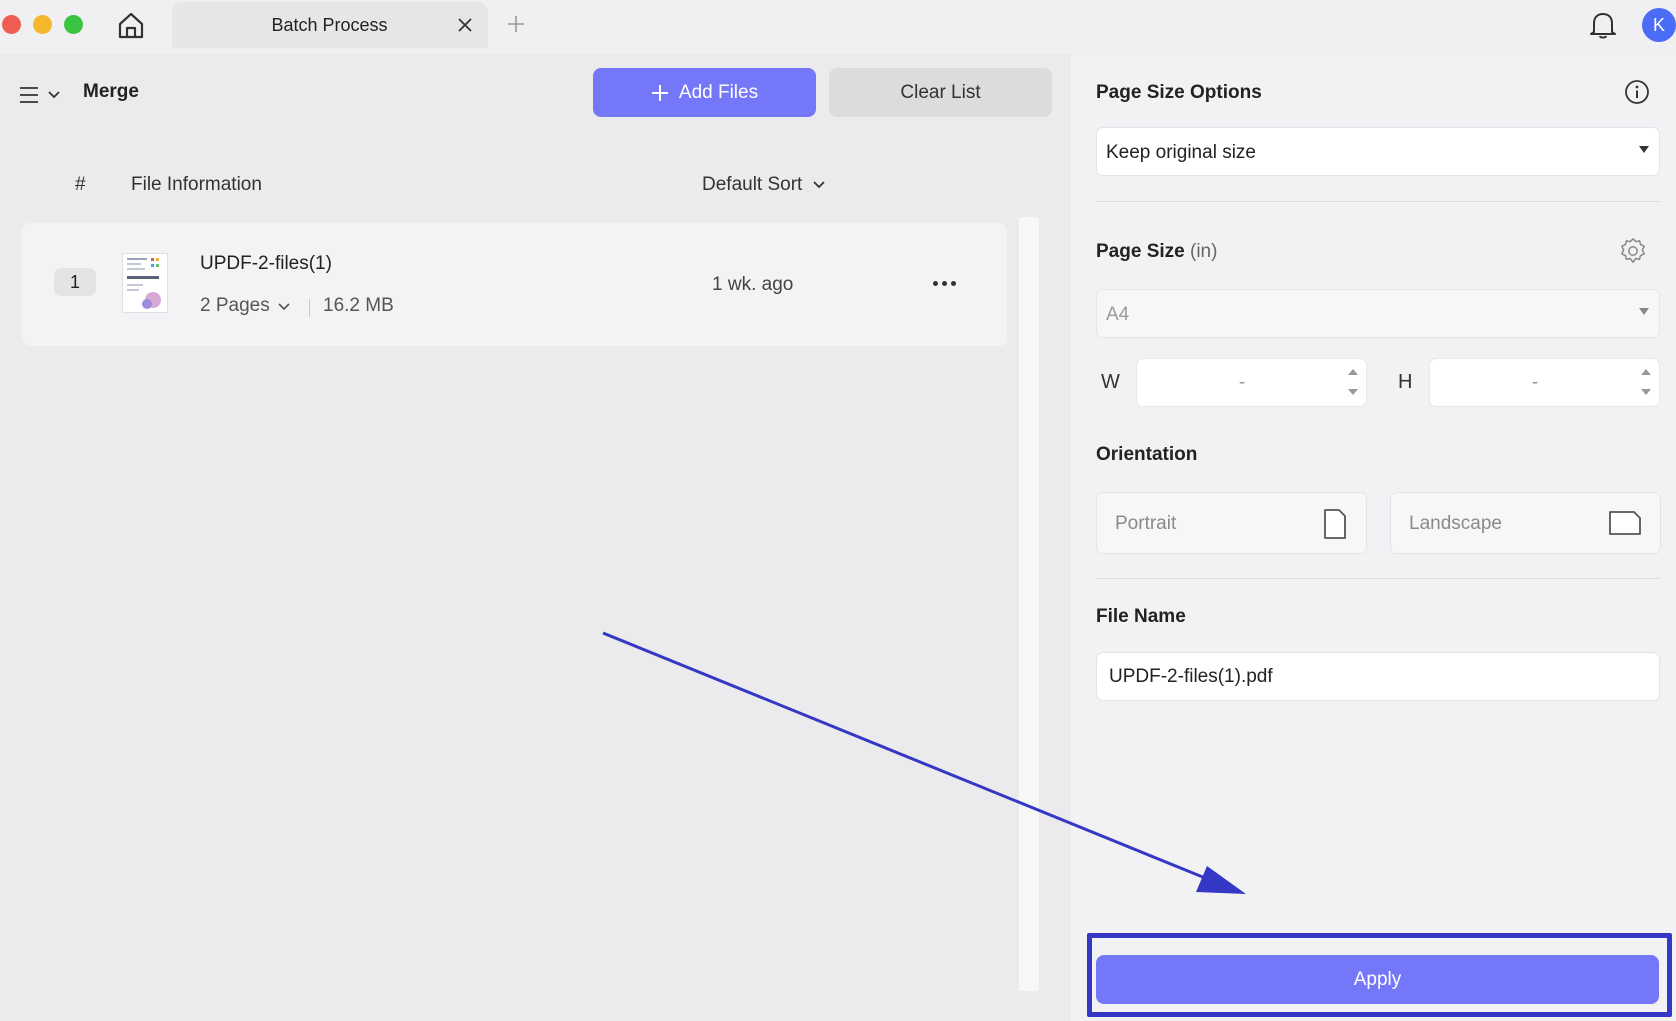 The width and height of the screenshot is (1676, 1021). Describe the element at coordinates (1525, 523) in the screenshot. I see `landscape-option: Landscape` at that location.